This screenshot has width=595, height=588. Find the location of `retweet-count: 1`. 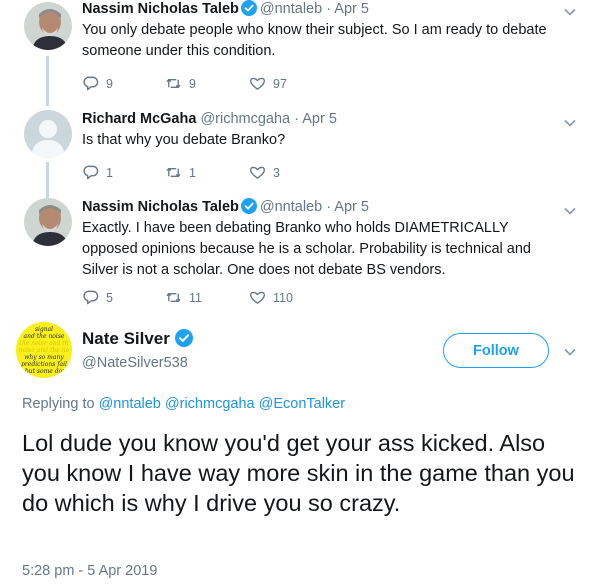

retweet-count: 1 is located at coordinates (192, 172).